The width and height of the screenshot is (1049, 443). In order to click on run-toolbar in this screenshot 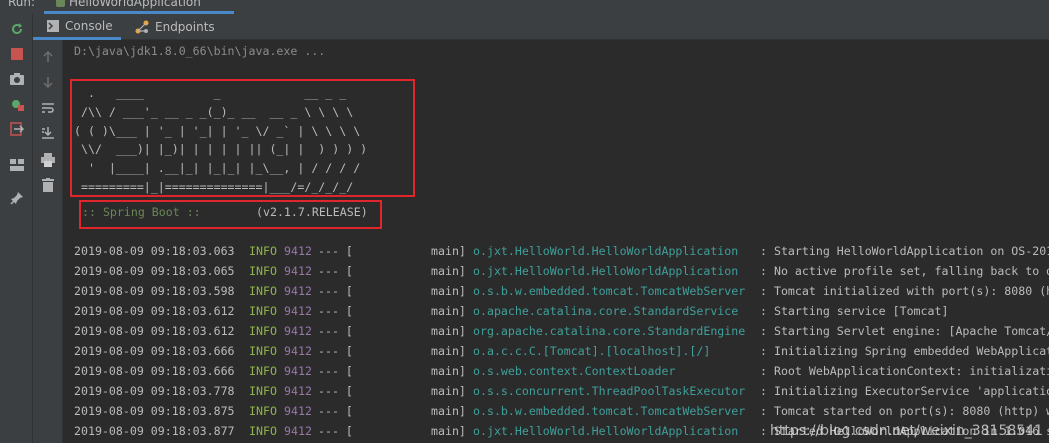, I will do `click(16, 228)`.